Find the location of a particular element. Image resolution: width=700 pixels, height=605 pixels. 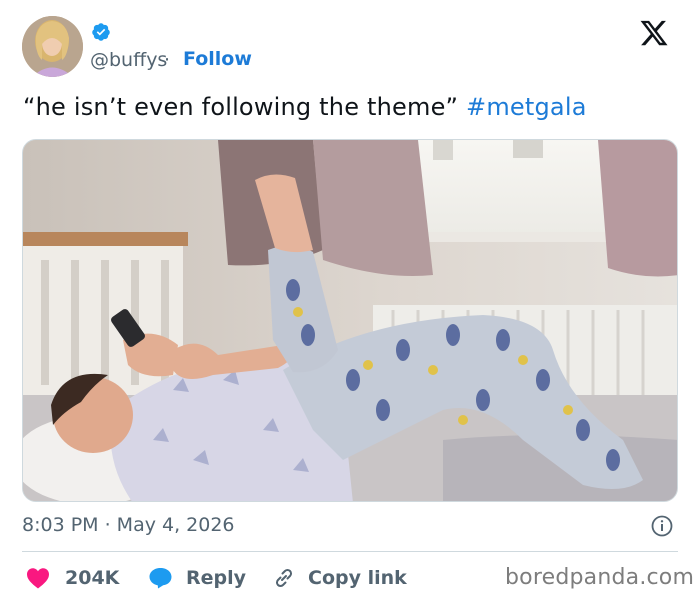

tweet-timestamp: 8:03 PM · May 4, 2026 is located at coordinates (128, 525).